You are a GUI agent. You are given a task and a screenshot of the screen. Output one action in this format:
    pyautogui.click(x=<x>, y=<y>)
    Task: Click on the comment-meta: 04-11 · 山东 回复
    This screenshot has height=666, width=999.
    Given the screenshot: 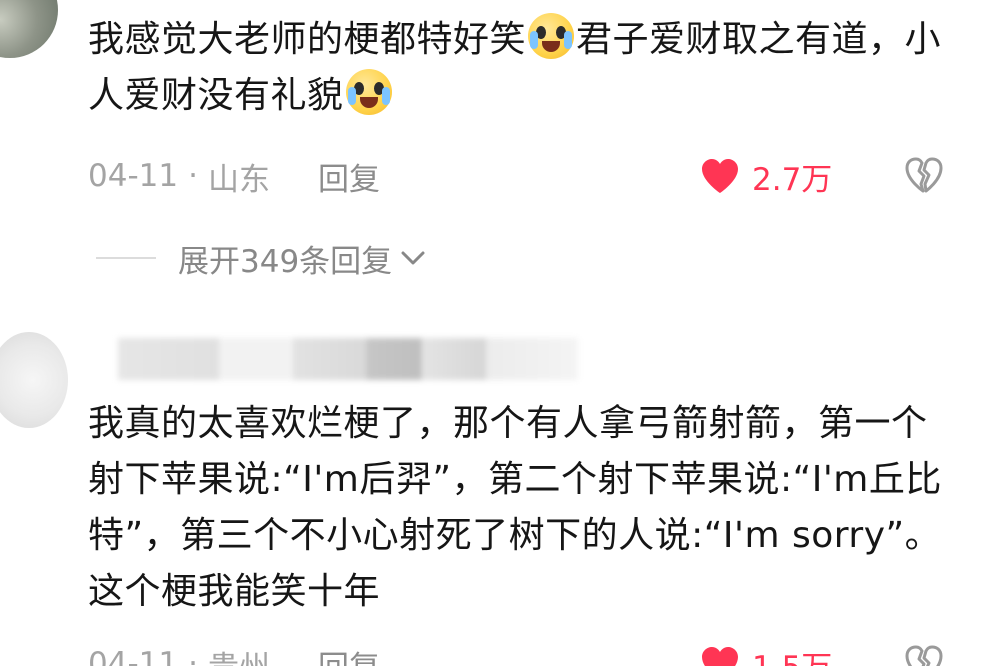 What is the action you would take?
    pyautogui.click(x=234, y=176)
    